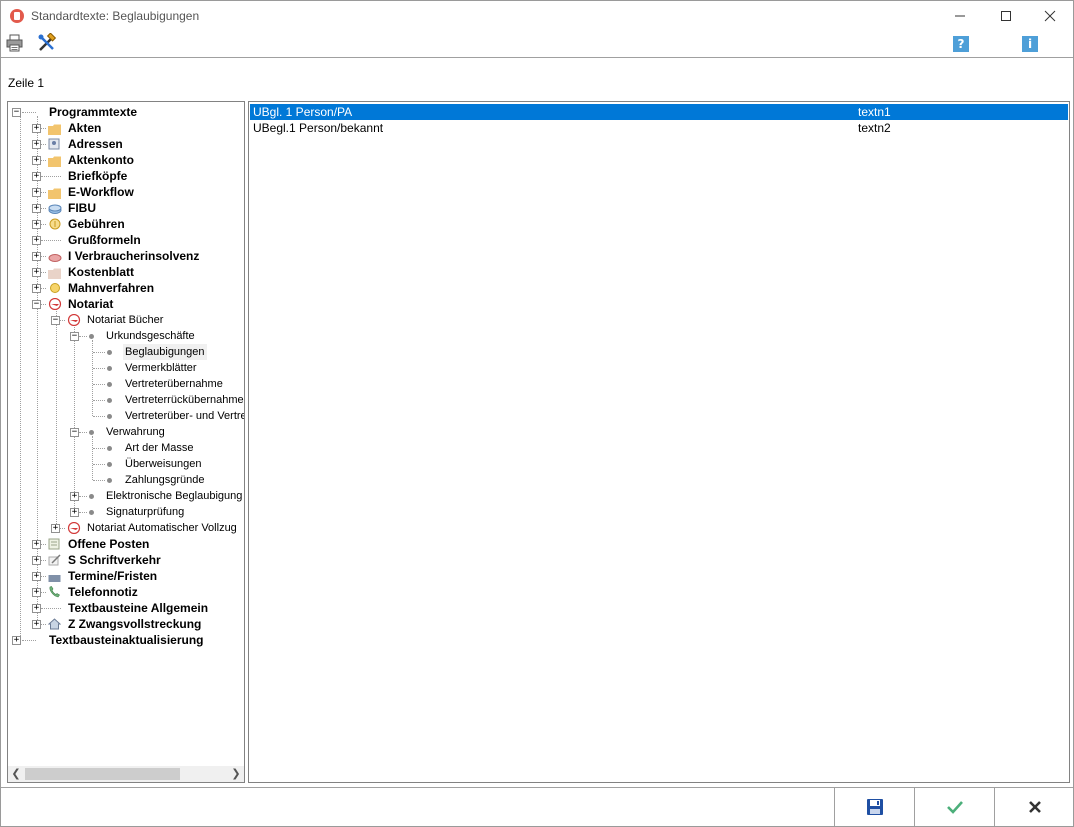 The width and height of the screenshot is (1074, 827). What do you see at coordinates (126, 480) in the screenshot?
I see `tree-node-zahlungsgruende: Zahlungsgründe` at bounding box center [126, 480].